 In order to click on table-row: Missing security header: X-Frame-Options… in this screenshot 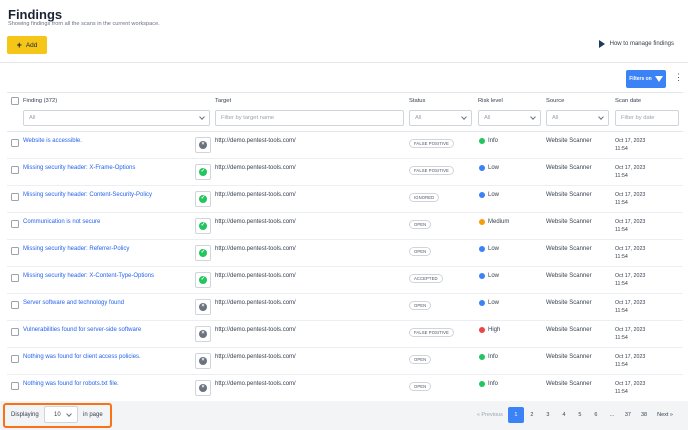, I will do `click(345, 172)`.